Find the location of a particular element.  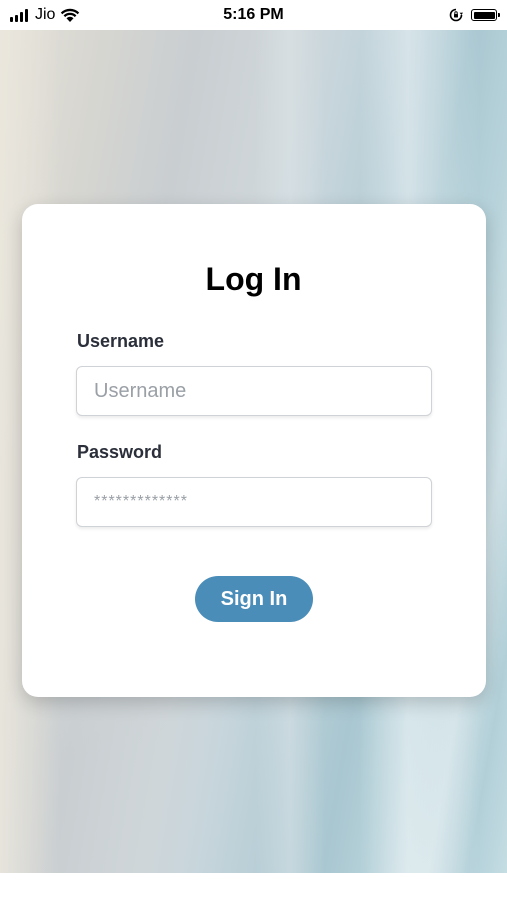

status-left: Jio is located at coordinates (45, 15).